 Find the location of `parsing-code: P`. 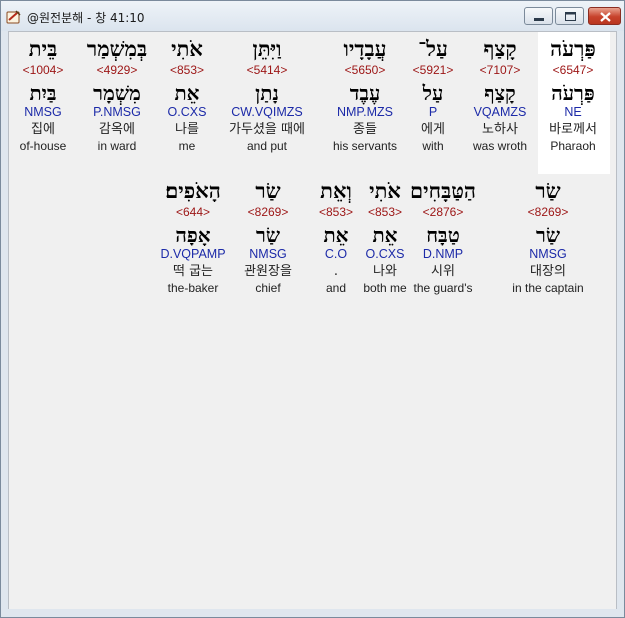

parsing-code: P is located at coordinates (433, 112).